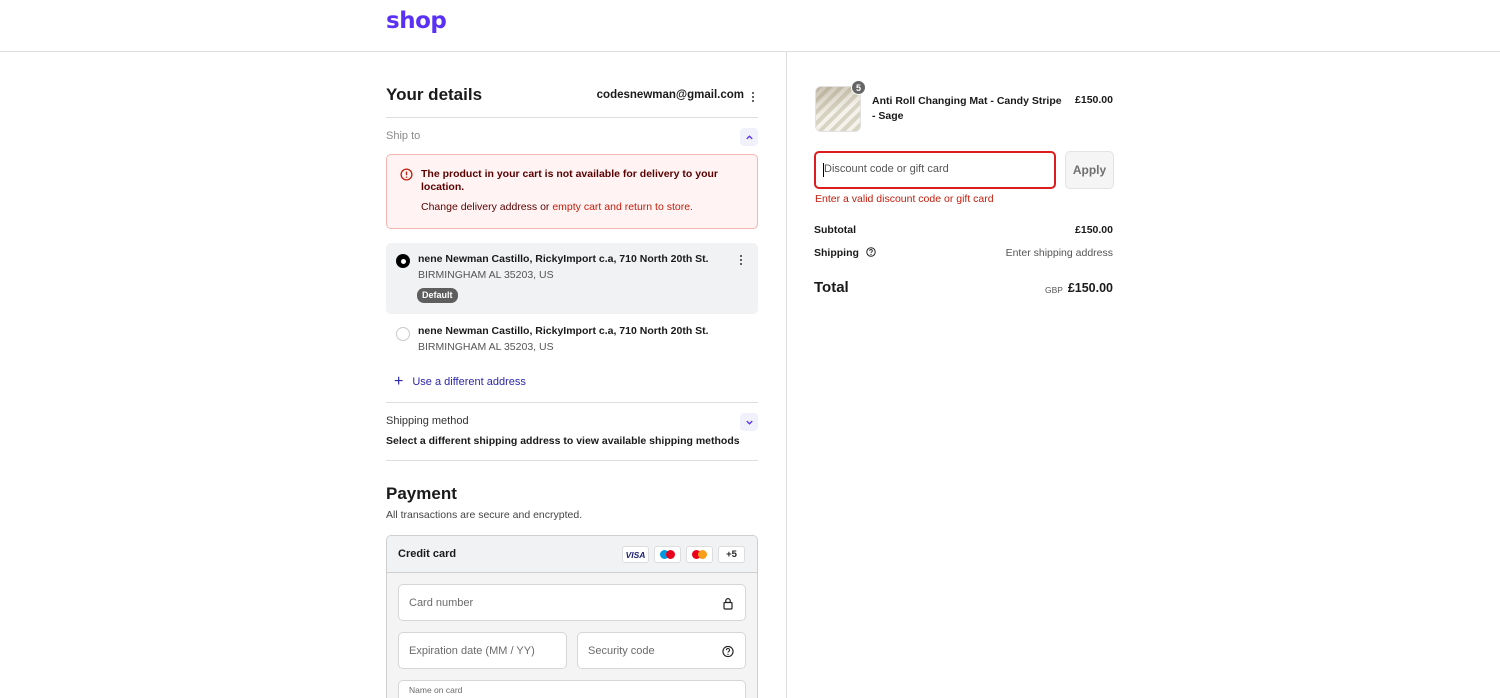 This screenshot has height=698, width=1500. What do you see at coordinates (572, 689) in the screenshot?
I see `name-on-card-field: Name on card` at bounding box center [572, 689].